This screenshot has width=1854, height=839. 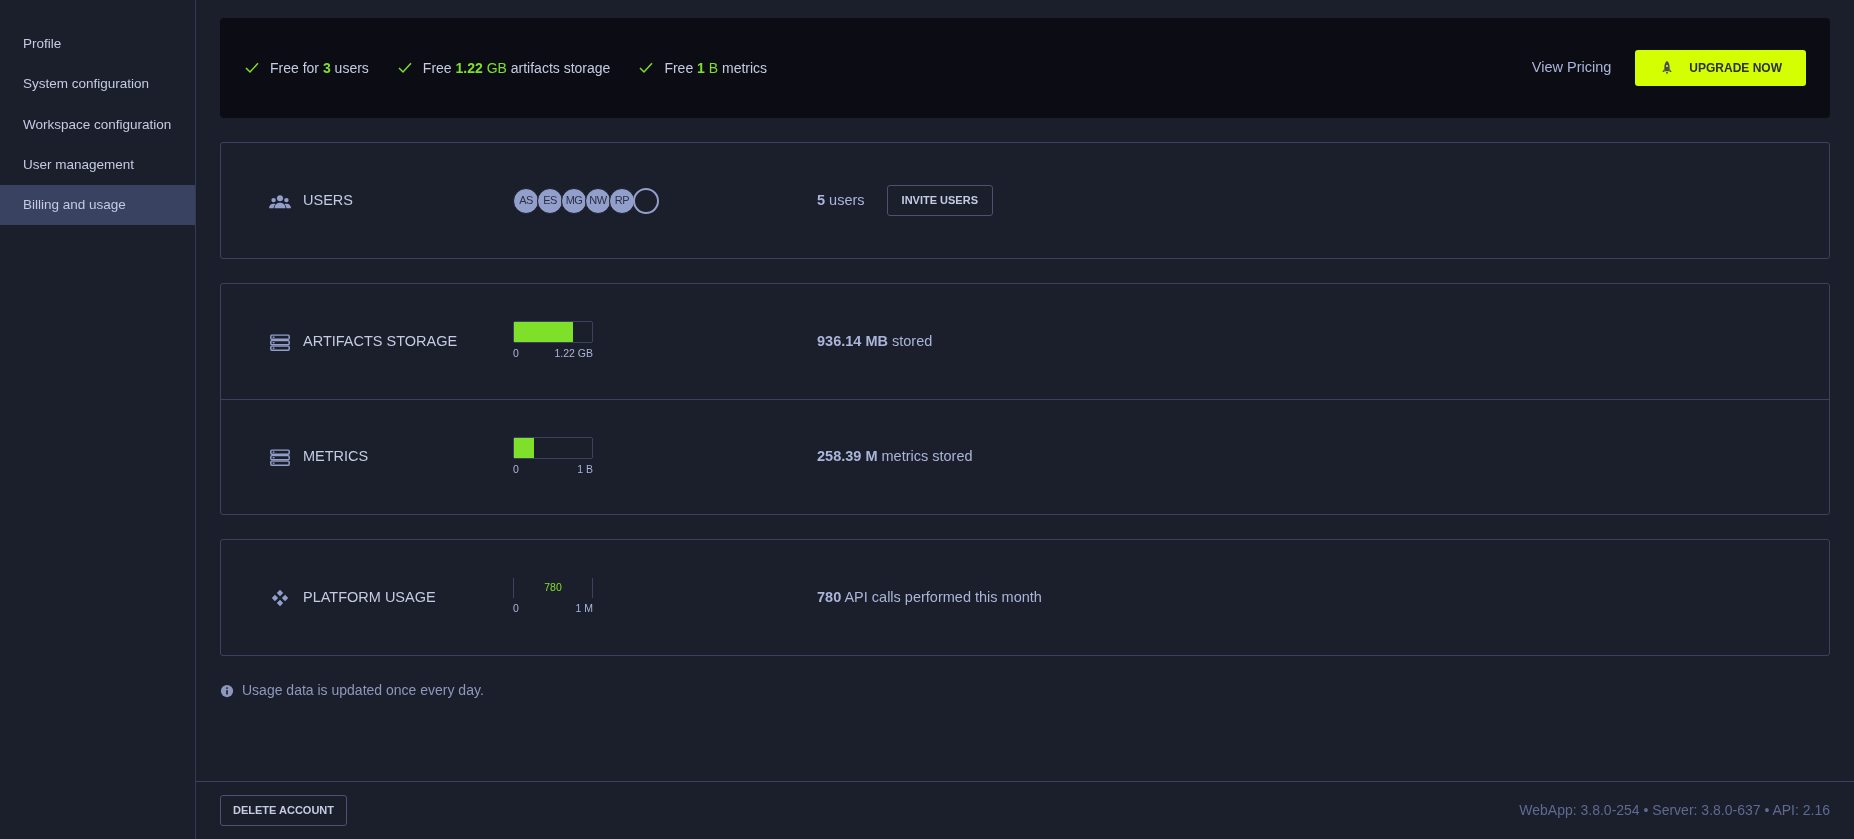 I want to click on sidebar-item: Billing and usage, so click(x=97, y=205).